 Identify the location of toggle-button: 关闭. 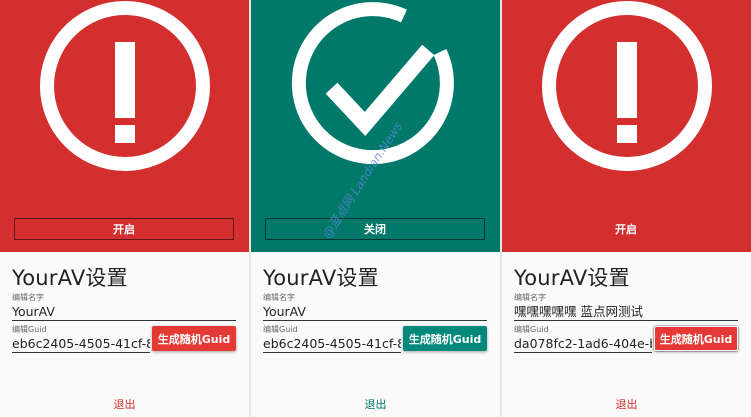
(375, 229).